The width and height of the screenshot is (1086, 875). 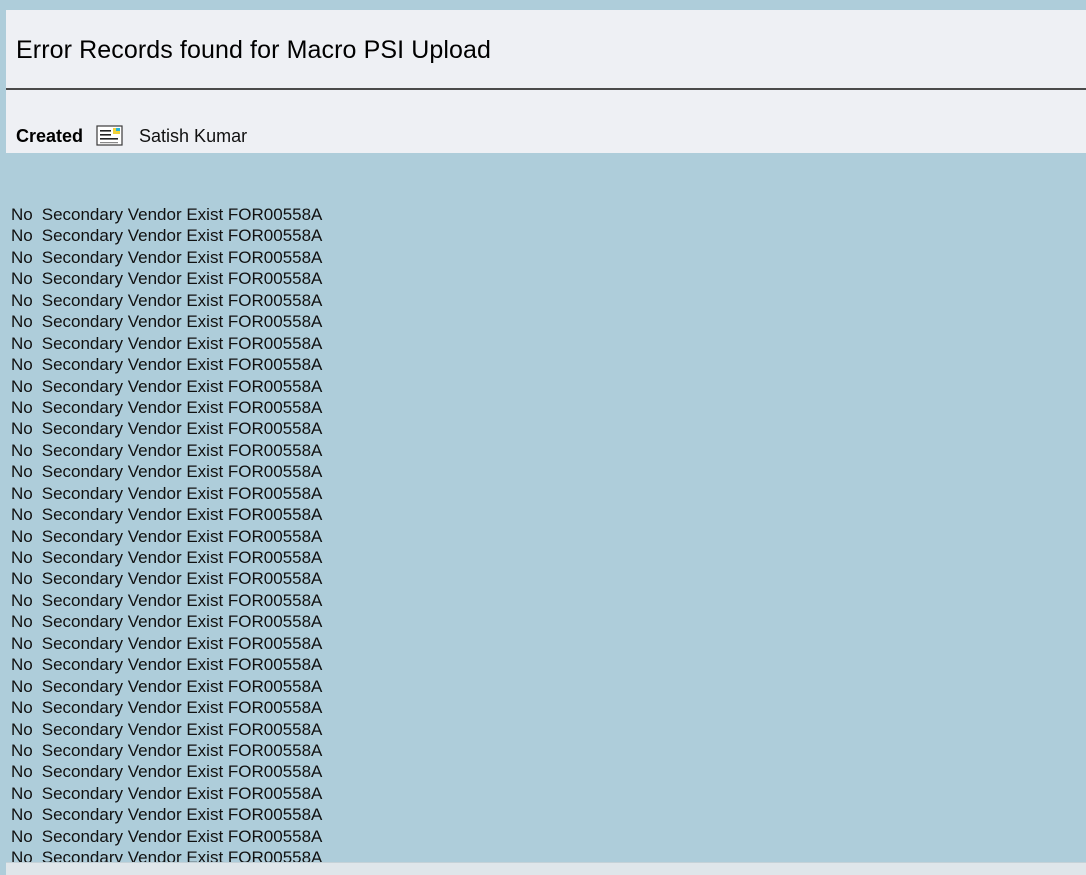 I want to click on bottom-strip, so click(x=546, y=868).